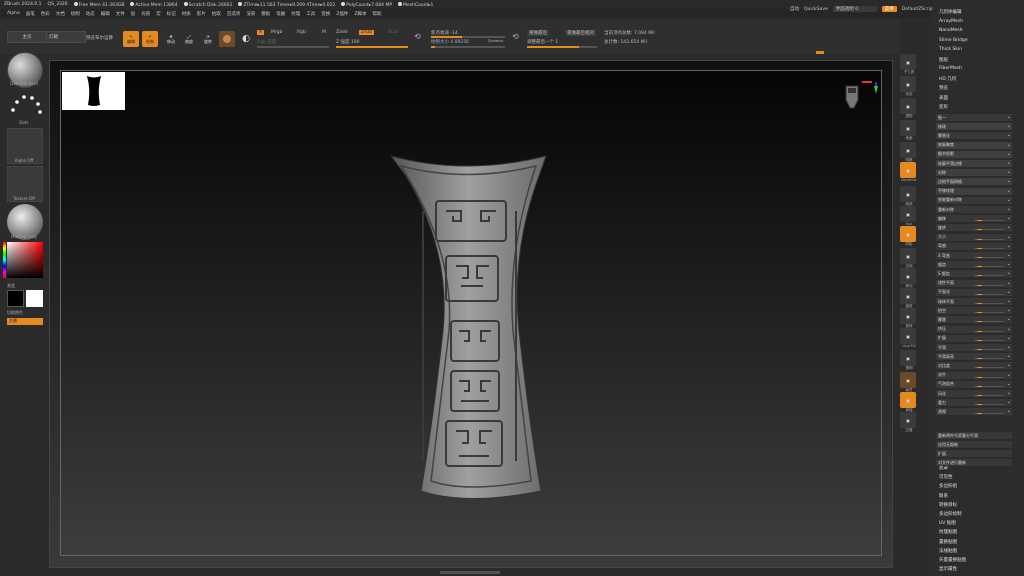 The height and width of the screenshot is (576, 1024). I want to click on move-button: ✥ 移动, so click(171, 39).